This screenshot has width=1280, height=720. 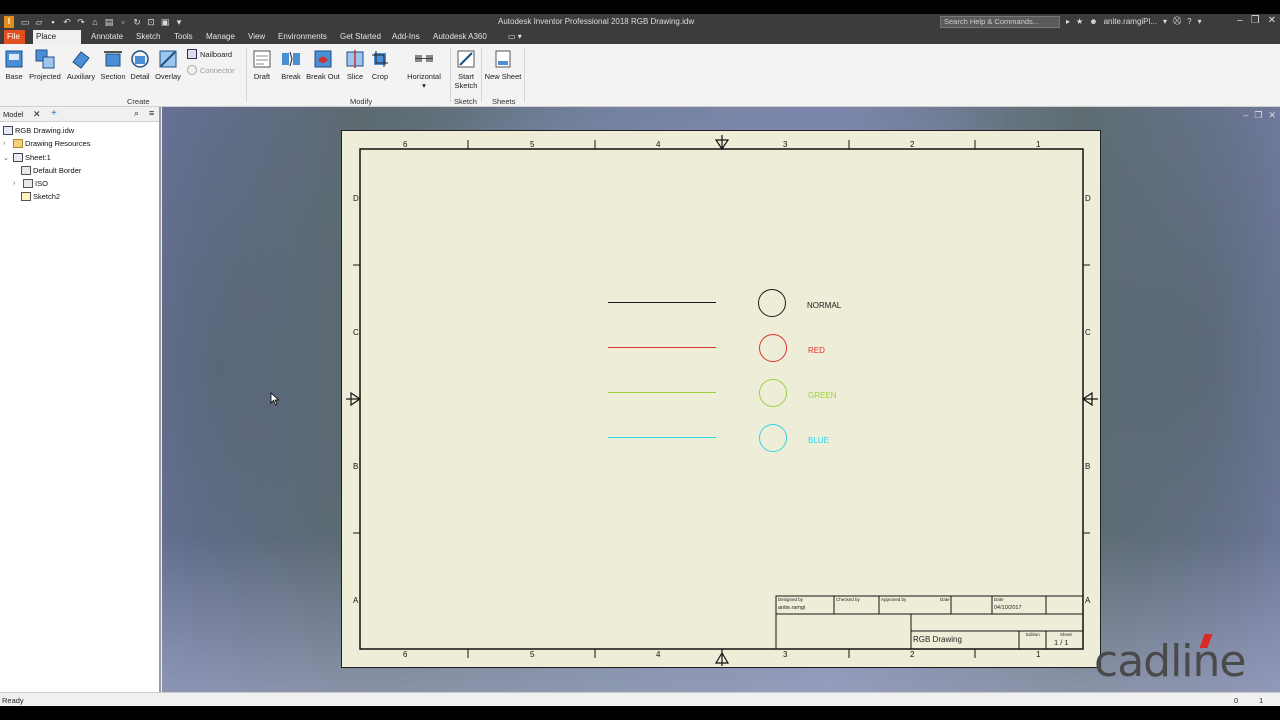 What do you see at coordinates (662, 437) in the screenshot?
I see `sample-line-blue` at bounding box center [662, 437].